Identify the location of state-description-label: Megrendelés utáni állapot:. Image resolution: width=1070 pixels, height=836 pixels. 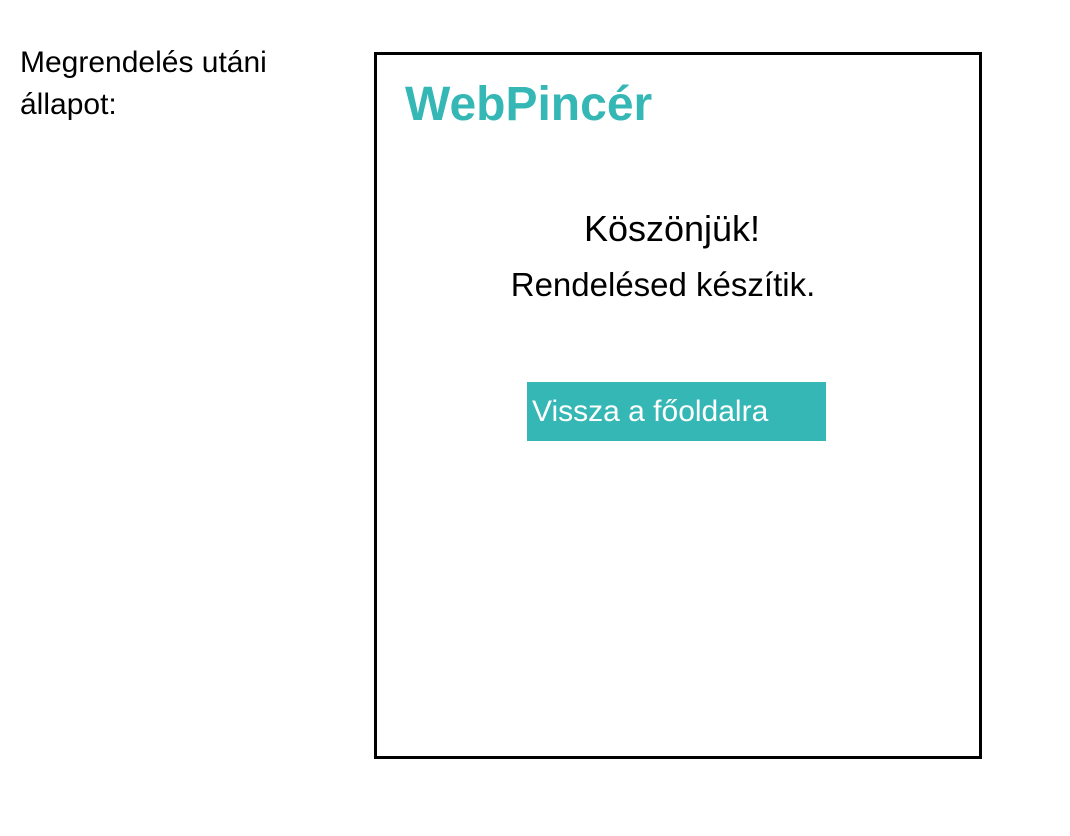
(180, 84).